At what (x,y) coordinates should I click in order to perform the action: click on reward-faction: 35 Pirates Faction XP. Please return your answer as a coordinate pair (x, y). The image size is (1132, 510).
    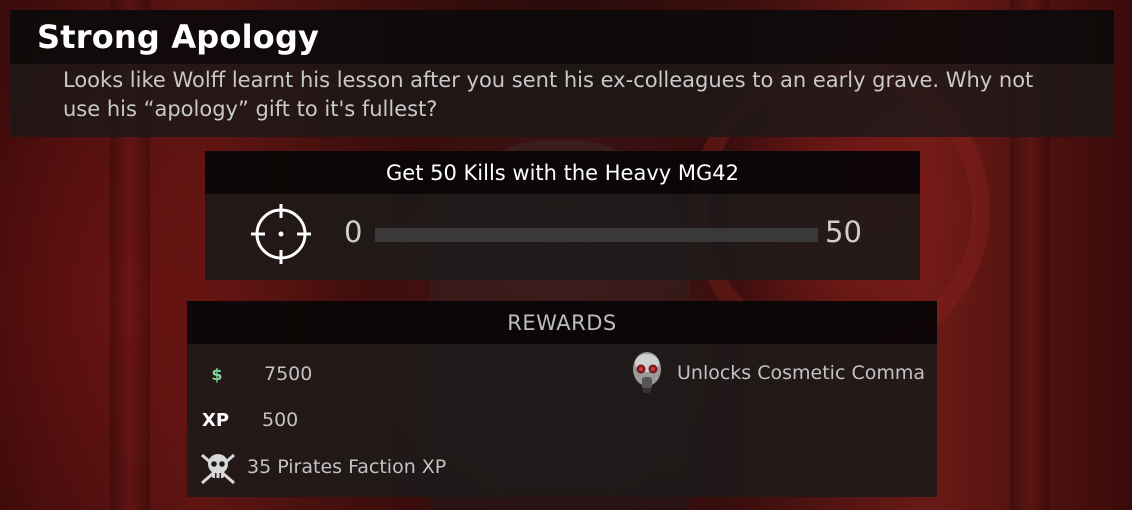
    Looking at the image, I should click on (322, 467).